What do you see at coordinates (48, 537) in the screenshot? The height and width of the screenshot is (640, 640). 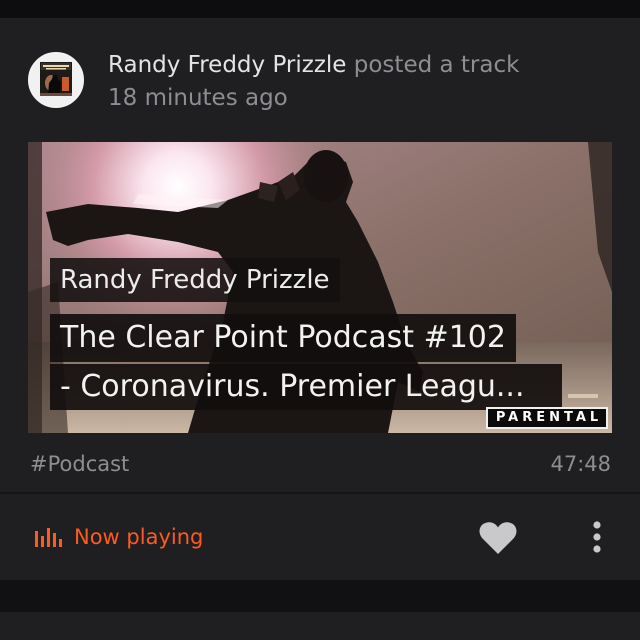 I see `equalizer-icon` at bounding box center [48, 537].